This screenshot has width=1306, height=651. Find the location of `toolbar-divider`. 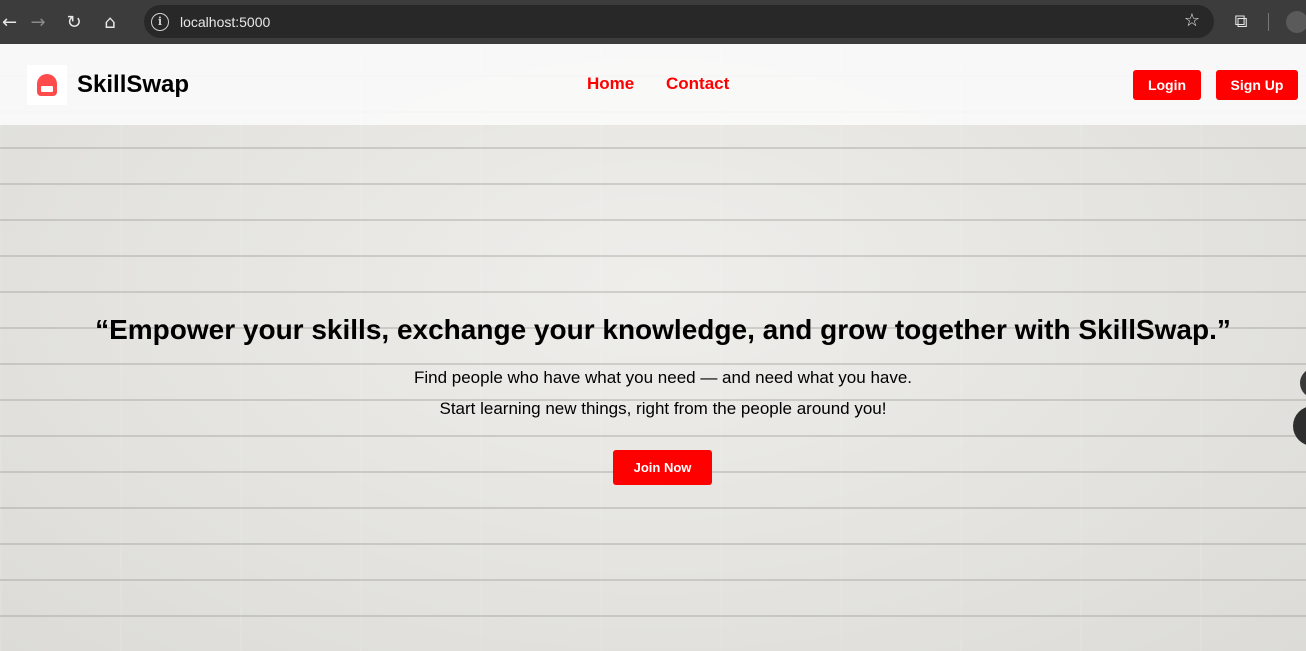

toolbar-divider is located at coordinates (1268, 22).